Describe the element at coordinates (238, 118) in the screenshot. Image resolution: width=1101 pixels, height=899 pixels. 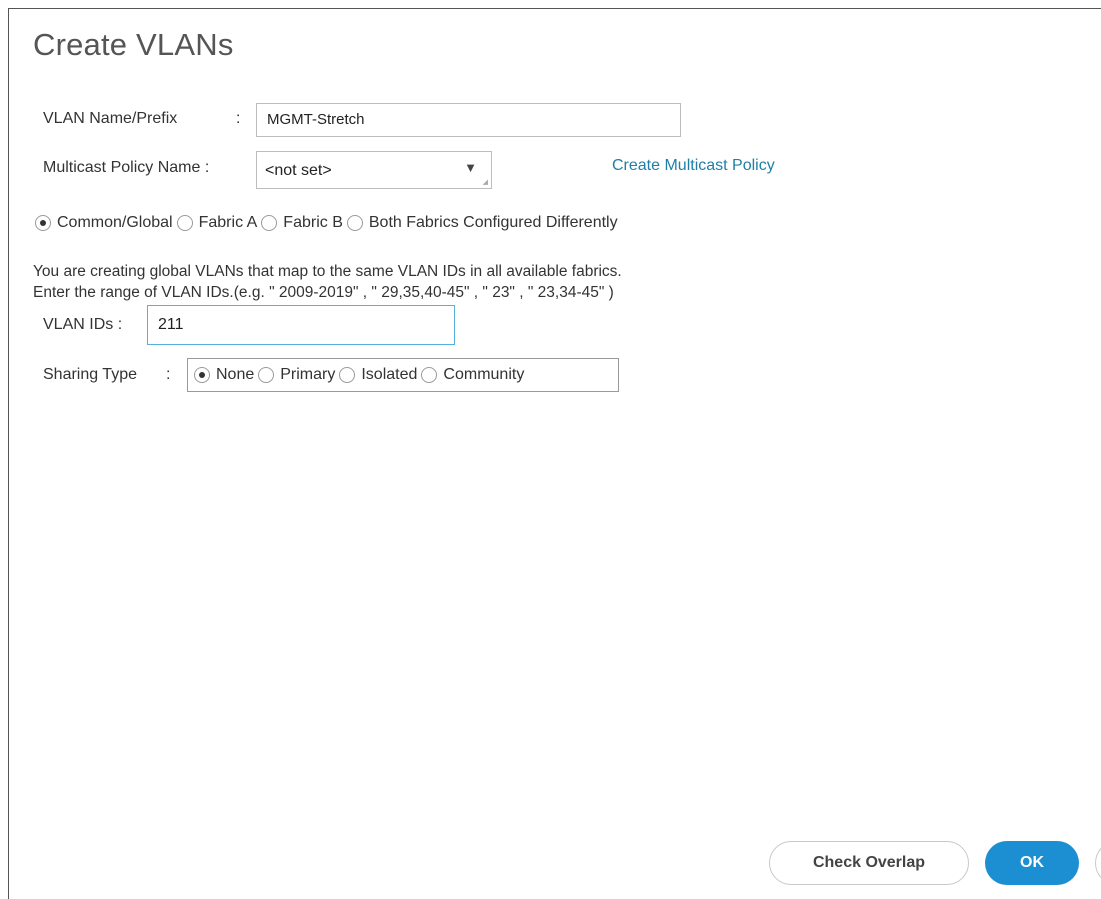
I see `vlan-name-colon: :` at that location.